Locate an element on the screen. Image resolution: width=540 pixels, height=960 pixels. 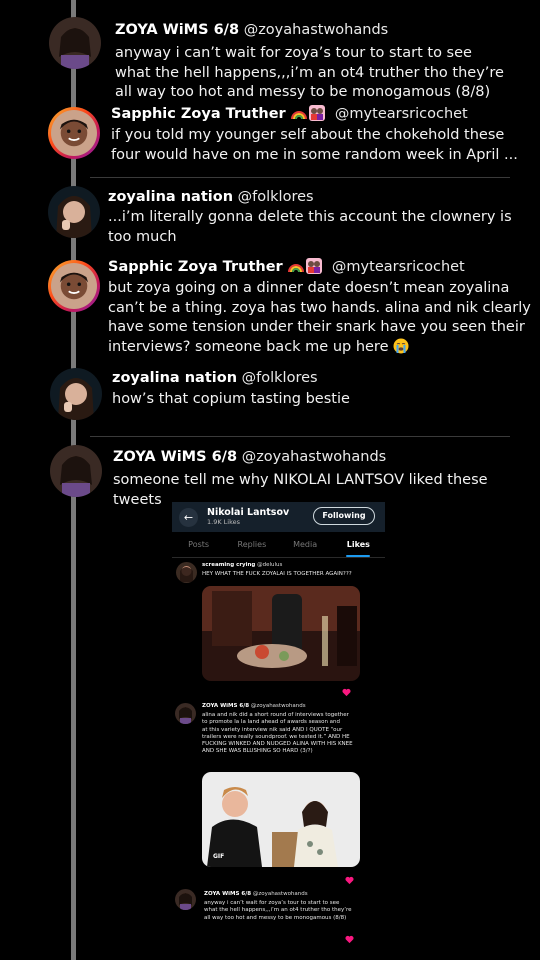
display-name: screaming crying is located at coordinates (228, 565).